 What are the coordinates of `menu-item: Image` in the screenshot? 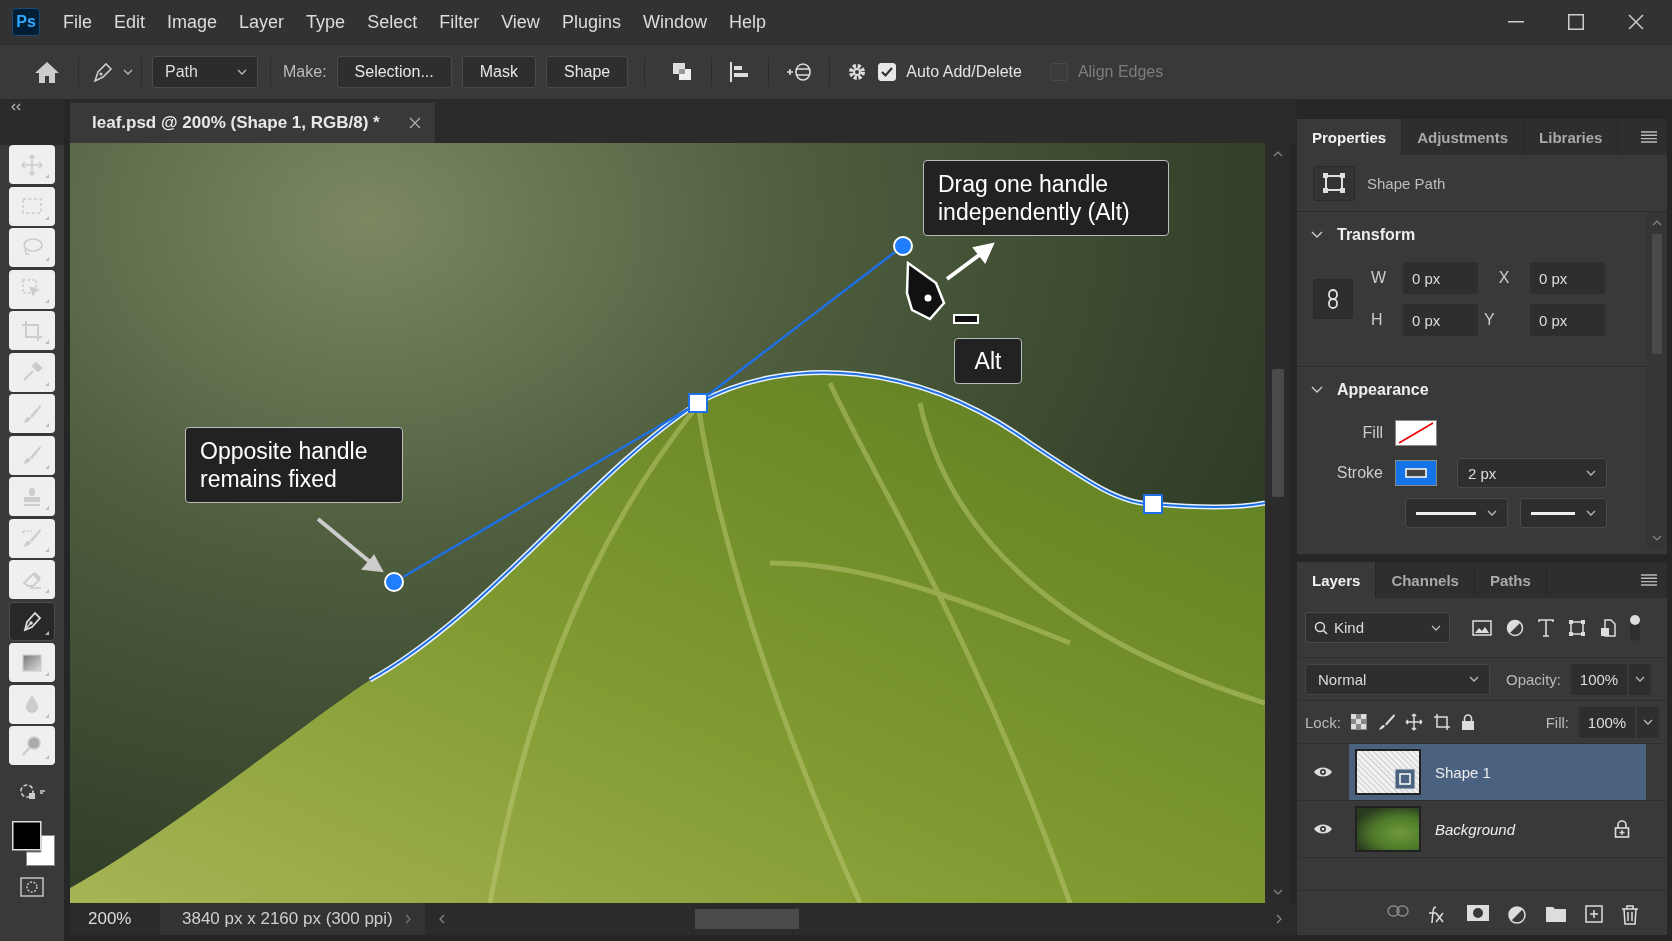 It's located at (192, 22).